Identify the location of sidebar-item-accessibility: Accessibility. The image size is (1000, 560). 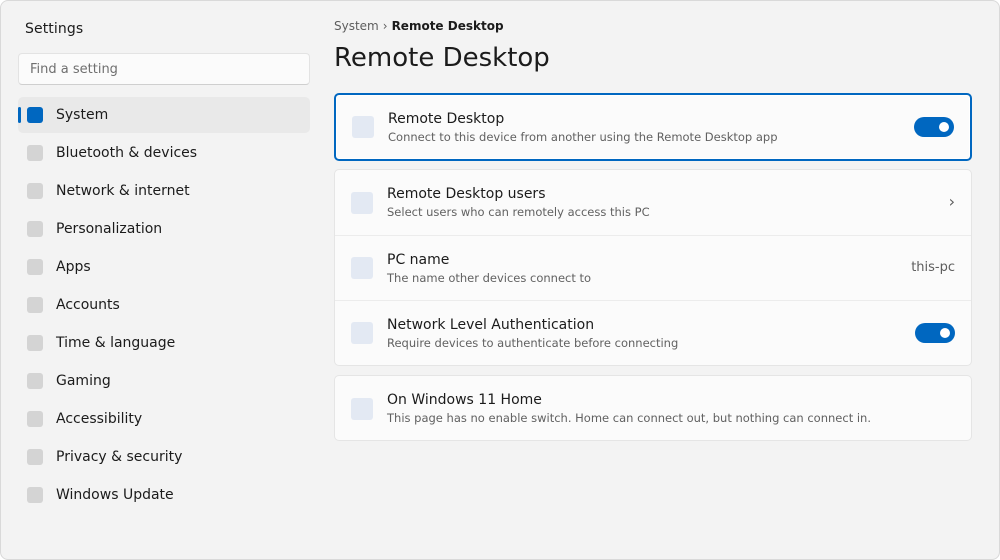
(164, 419).